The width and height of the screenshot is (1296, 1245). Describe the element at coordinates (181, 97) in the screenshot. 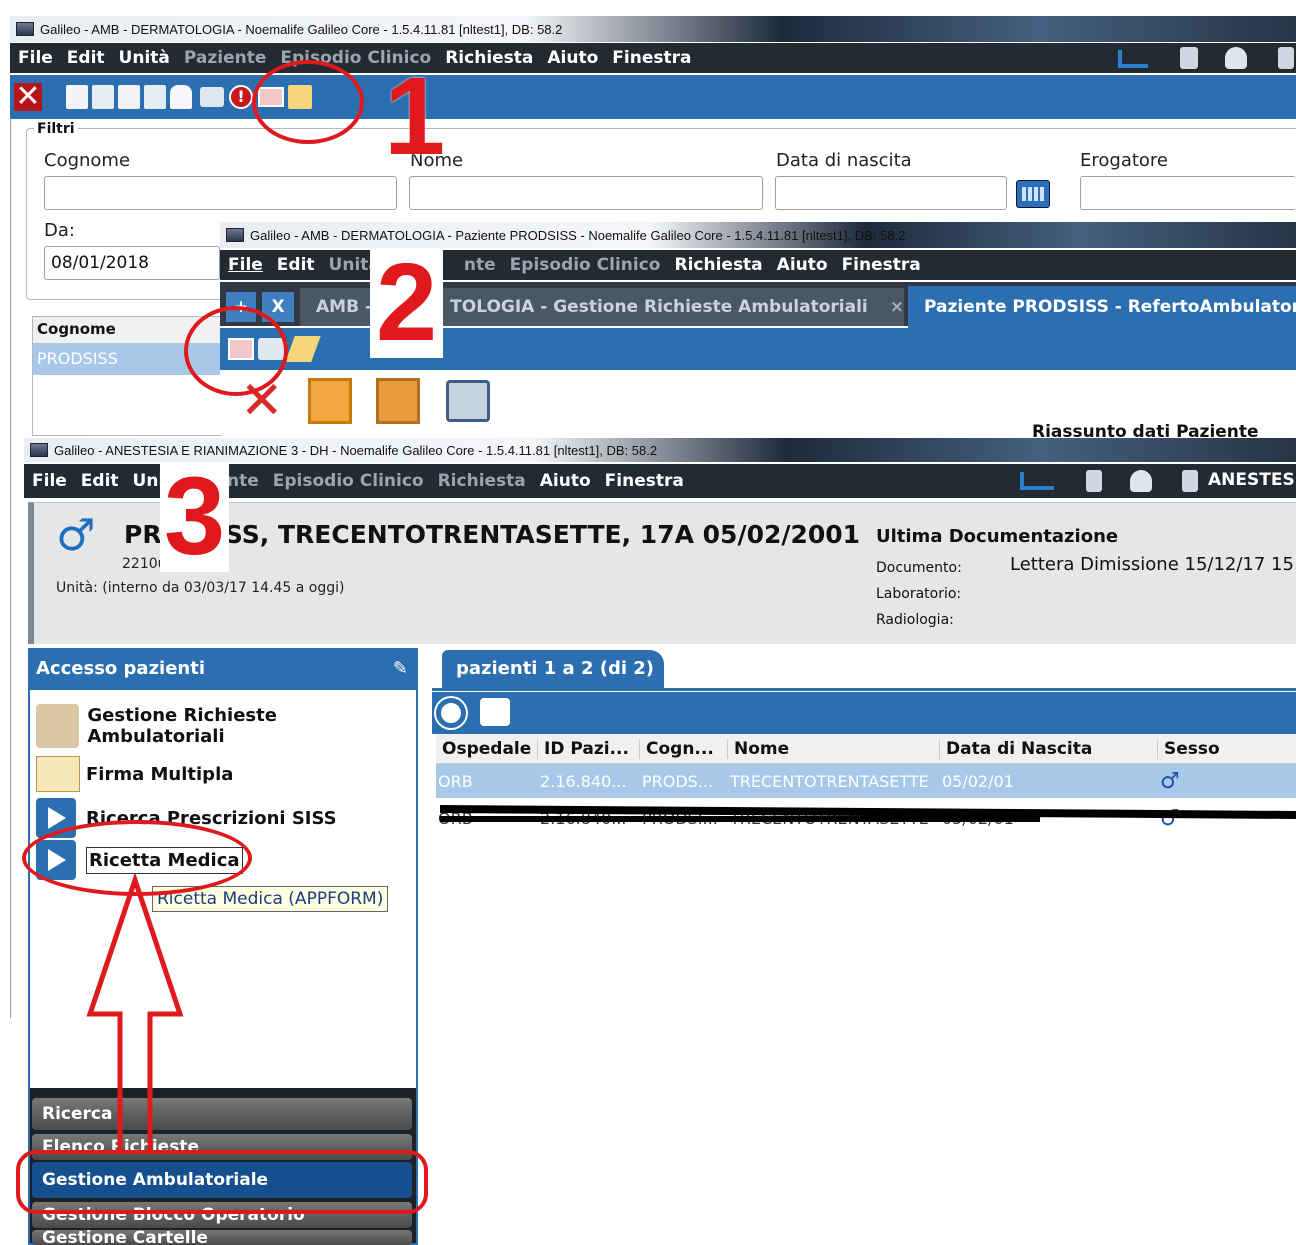

I see `lock-icon` at that location.